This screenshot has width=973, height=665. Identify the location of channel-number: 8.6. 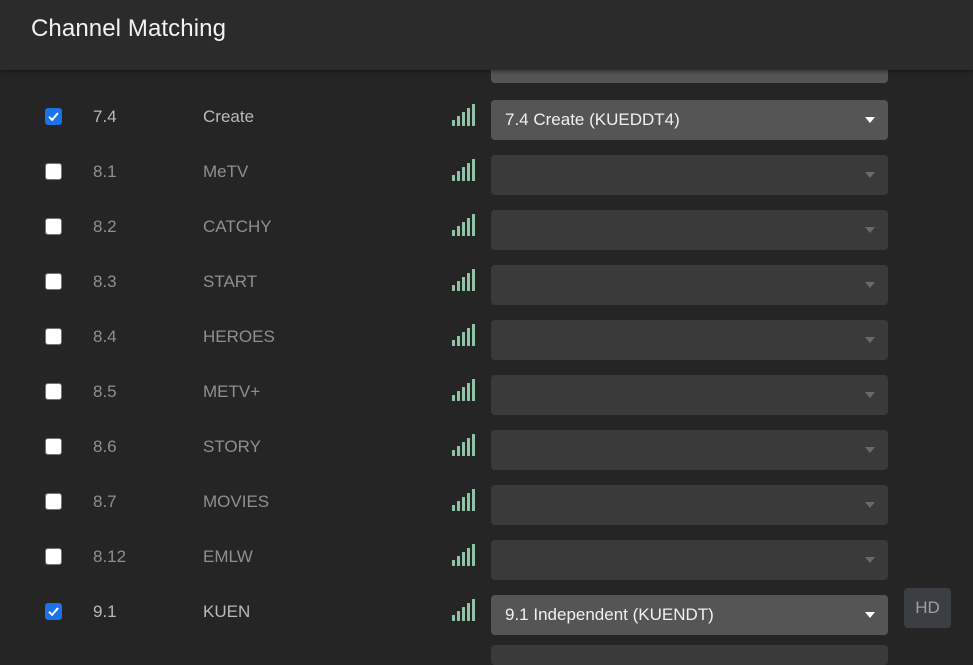
(105, 446).